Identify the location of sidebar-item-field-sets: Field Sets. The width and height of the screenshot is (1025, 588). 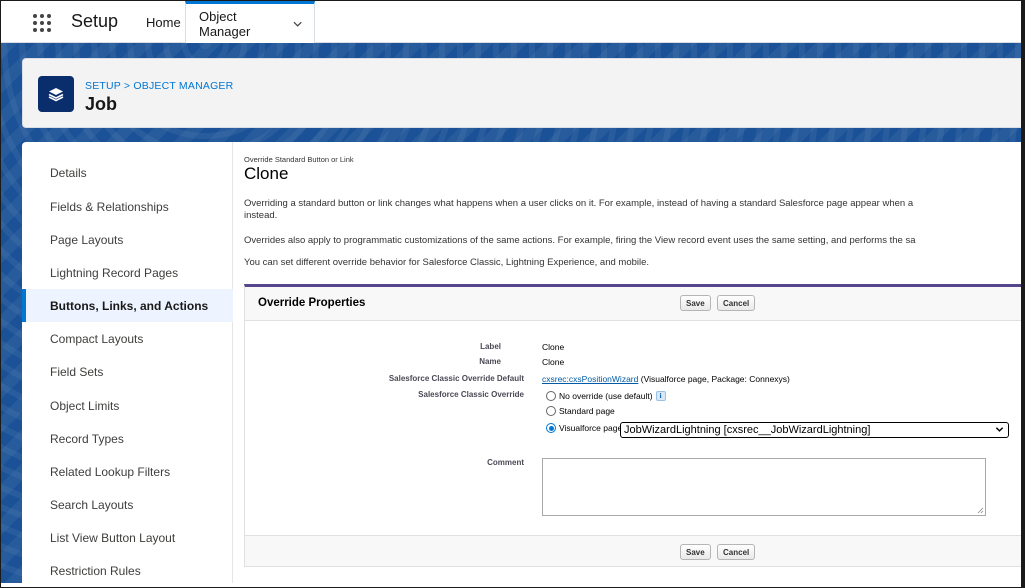
(127, 371).